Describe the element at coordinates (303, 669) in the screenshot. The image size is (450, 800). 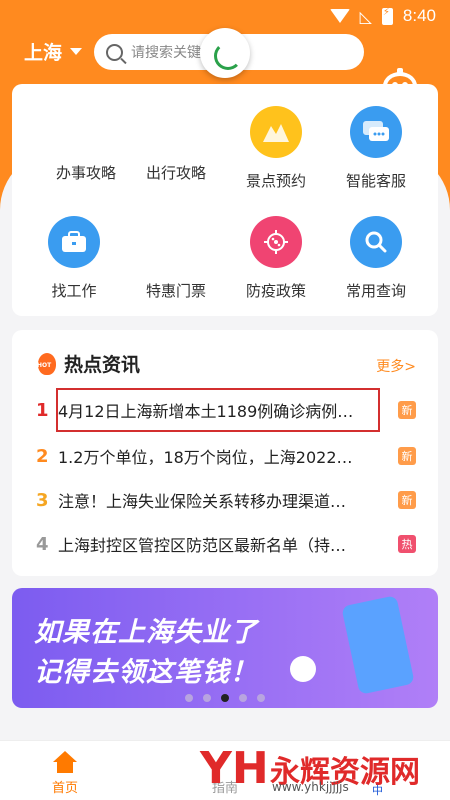
I see `tap-hand-icon` at that location.